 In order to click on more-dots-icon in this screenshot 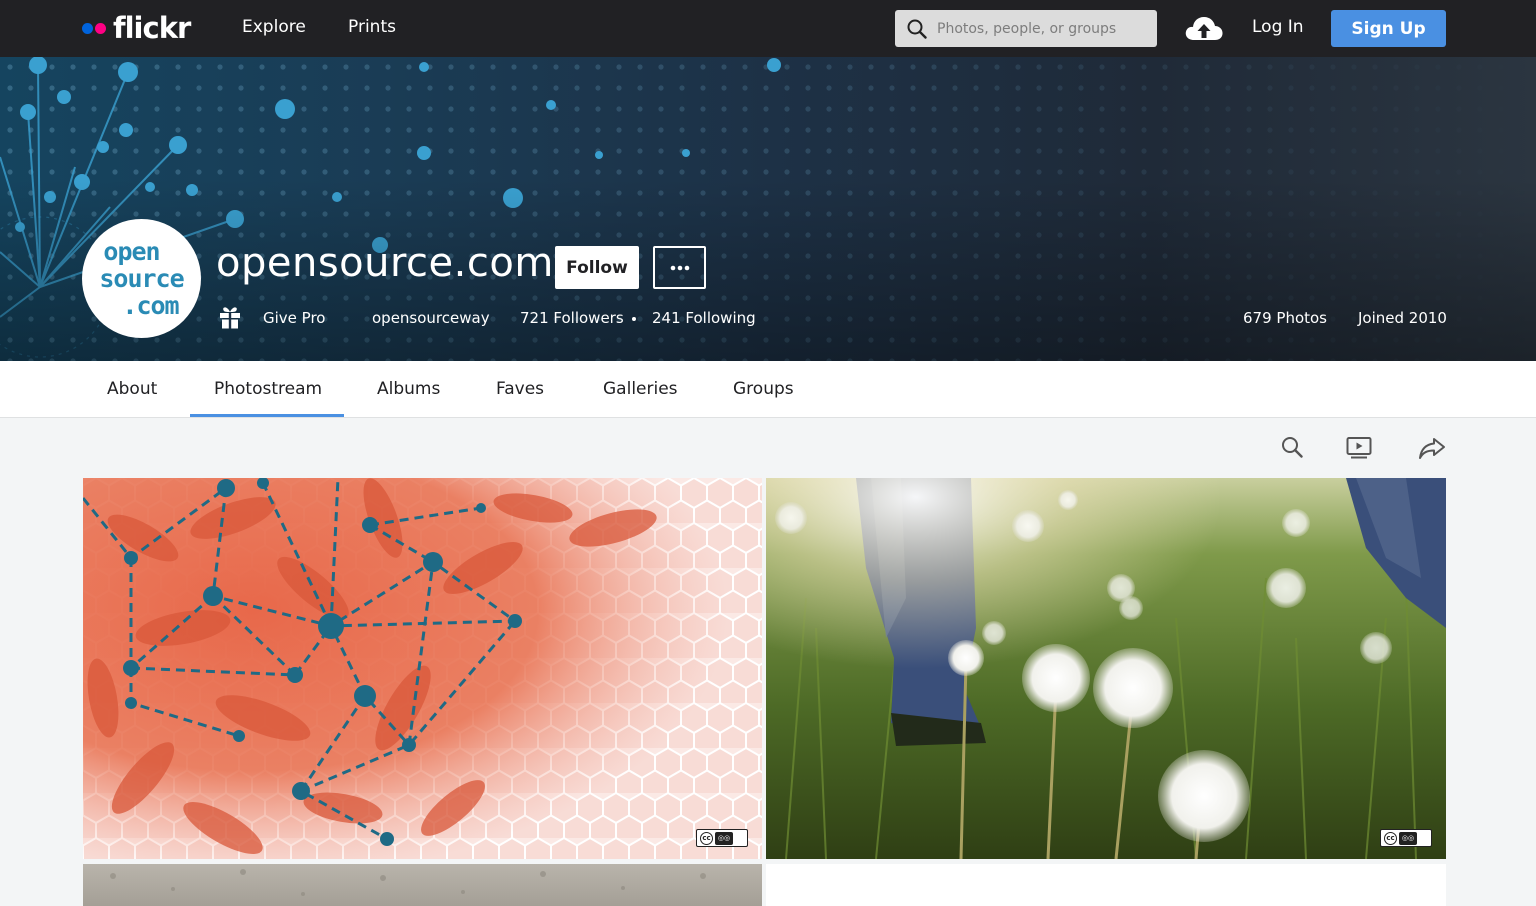, I will do `click(679, 267)`.